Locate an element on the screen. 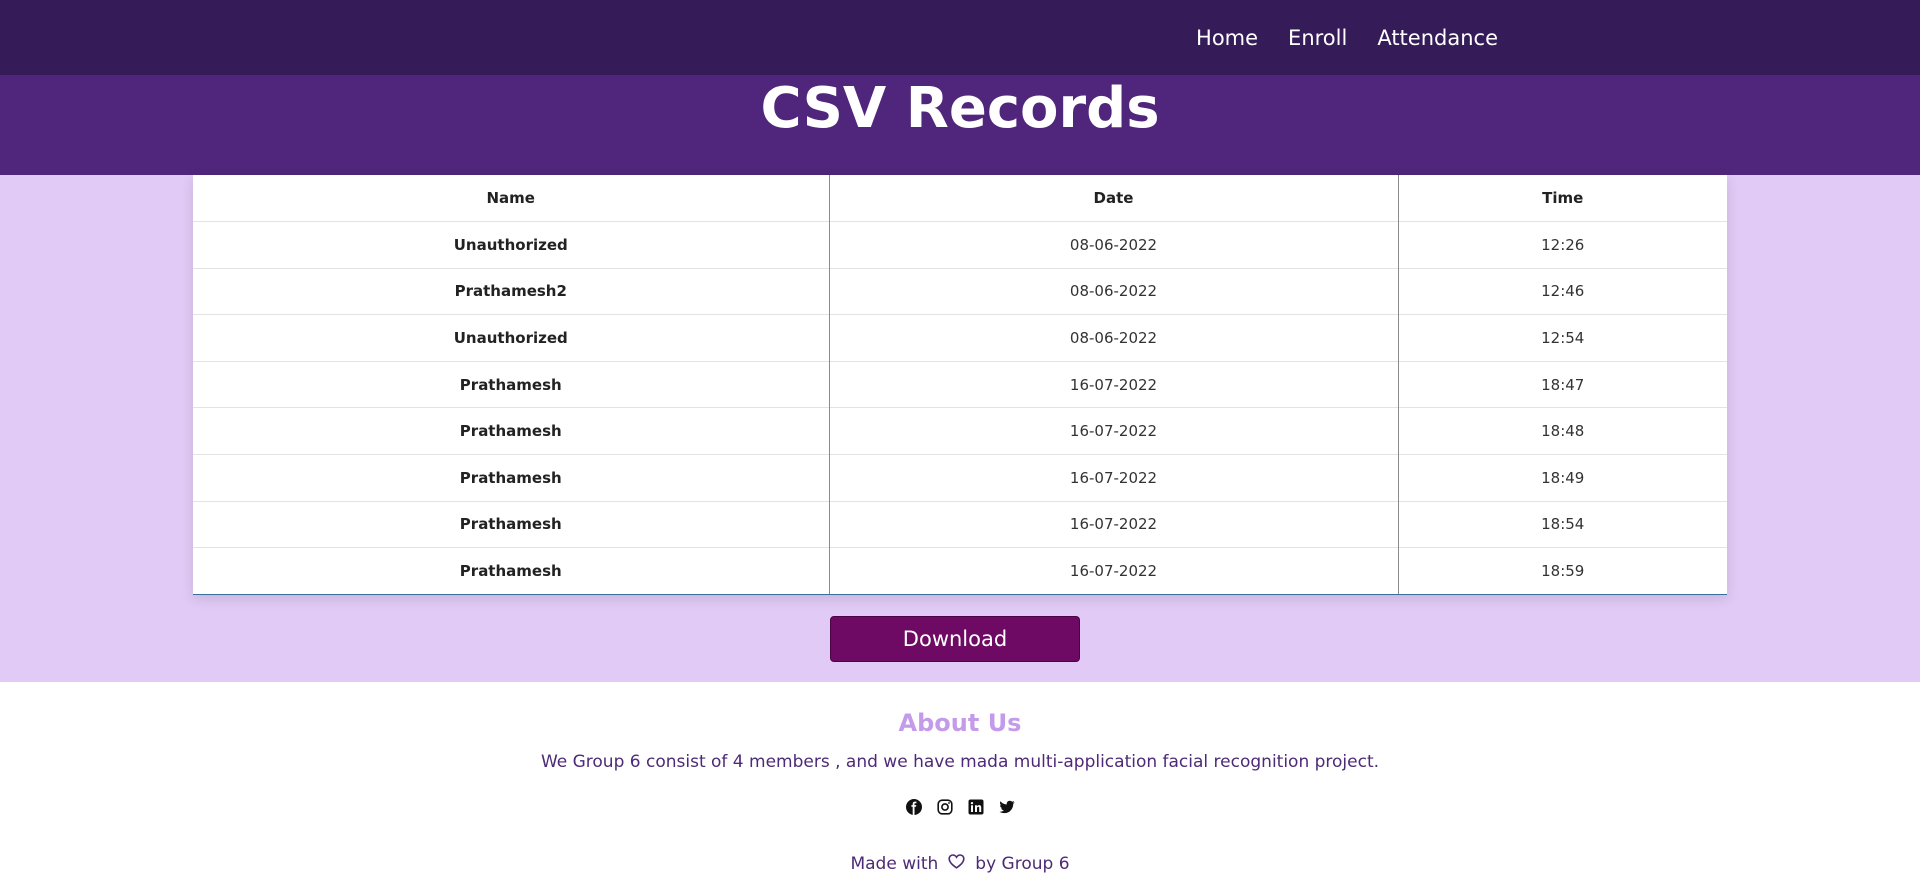  social-links is located at coordinates (960, 807).